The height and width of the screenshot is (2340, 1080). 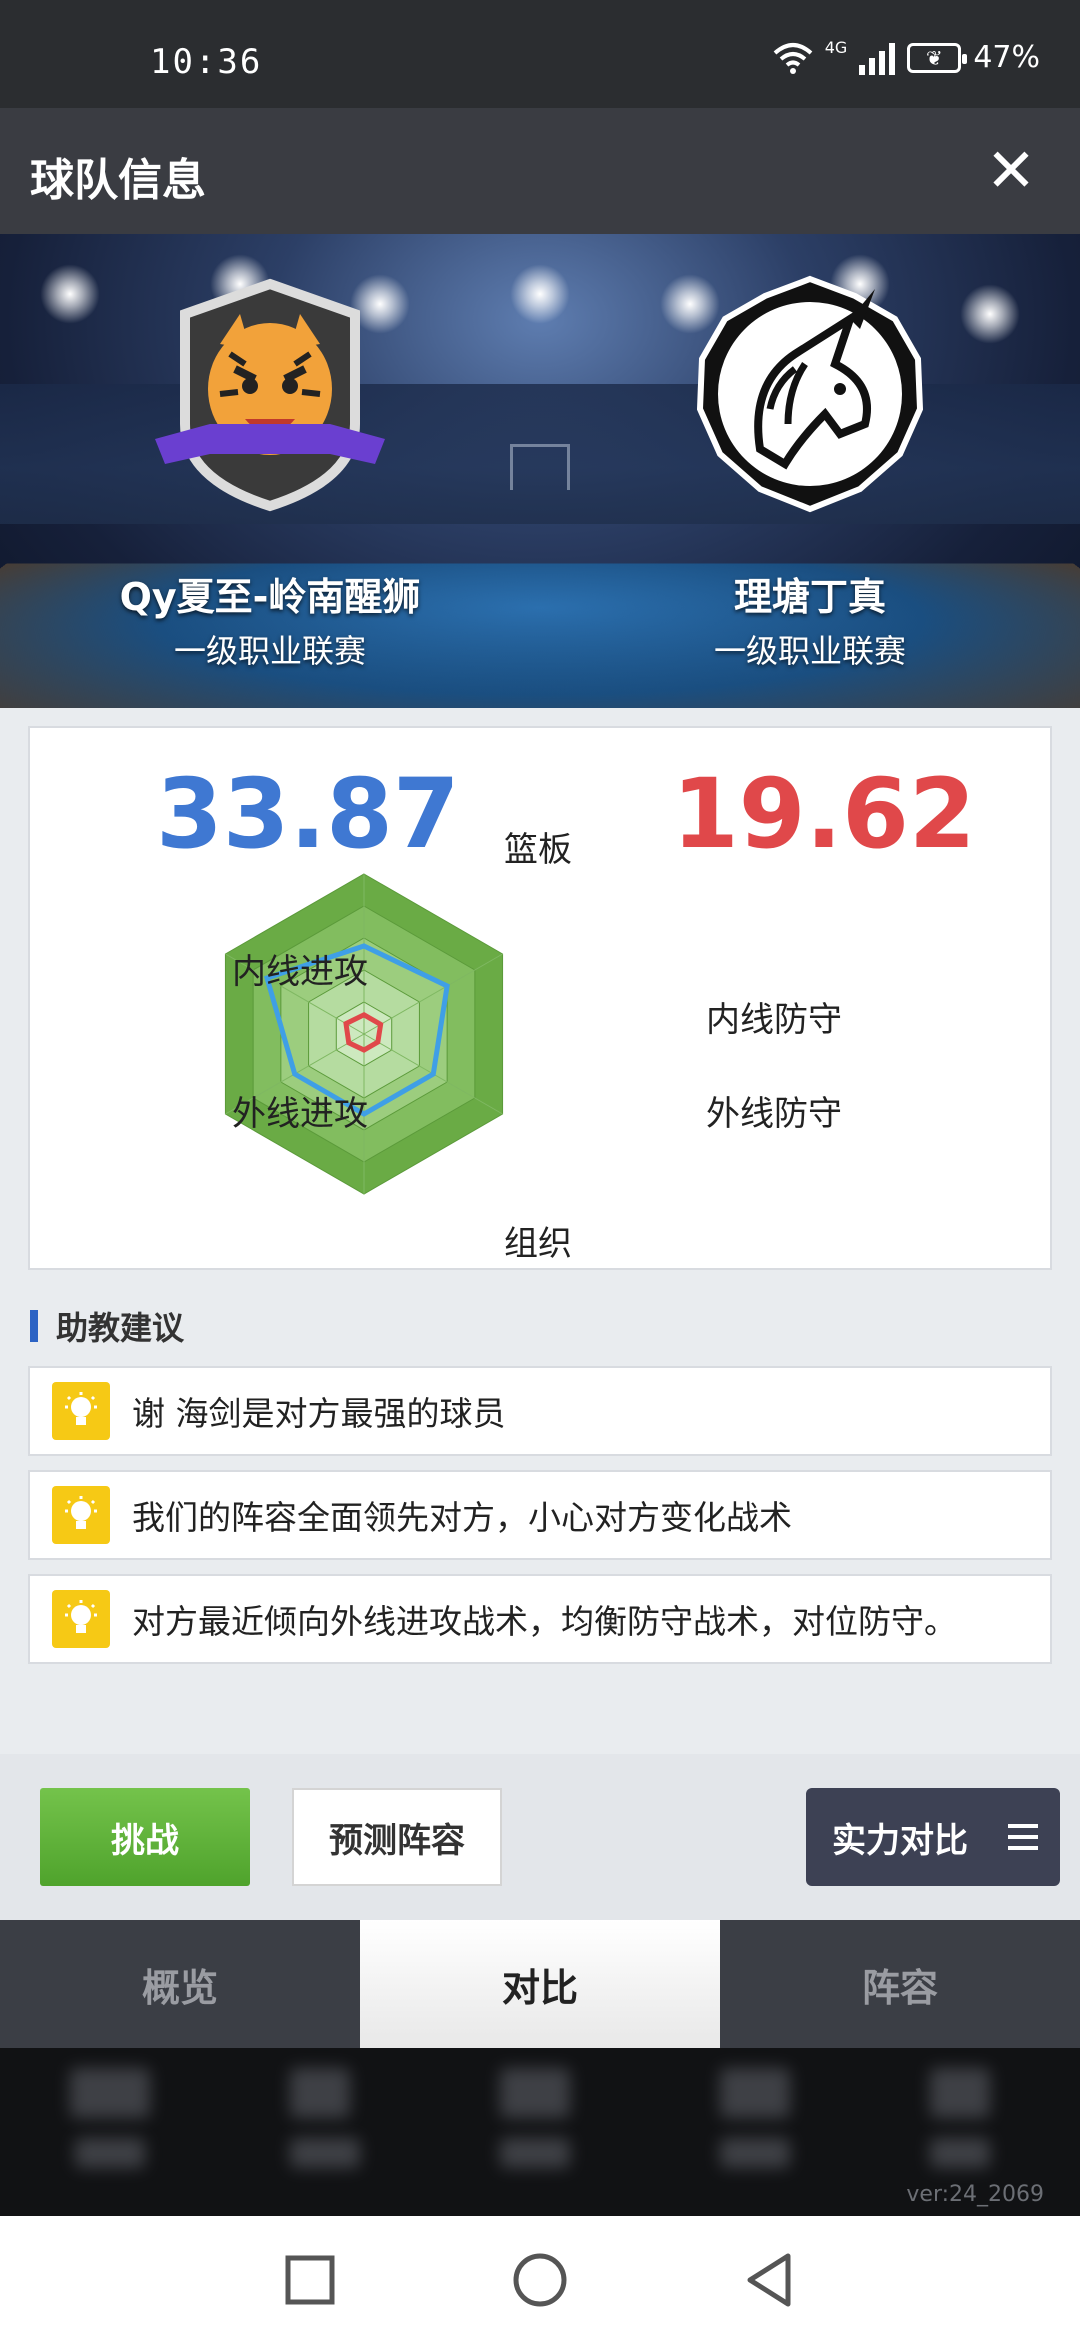 What do you see at coordinates (34, 1326) in the screenshot?
I see `section-marker` at bounding box center [34, 1326].